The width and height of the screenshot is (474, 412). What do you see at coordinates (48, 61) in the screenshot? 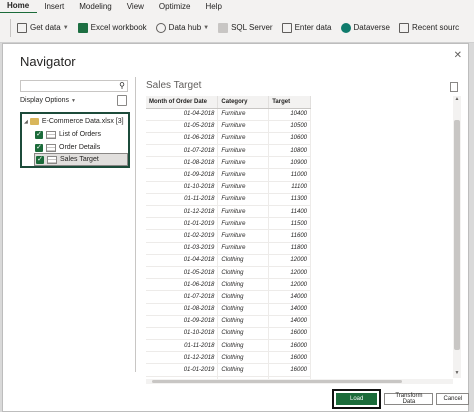
I see `dialog-title: Navigator` at bounding box center [48, 61].